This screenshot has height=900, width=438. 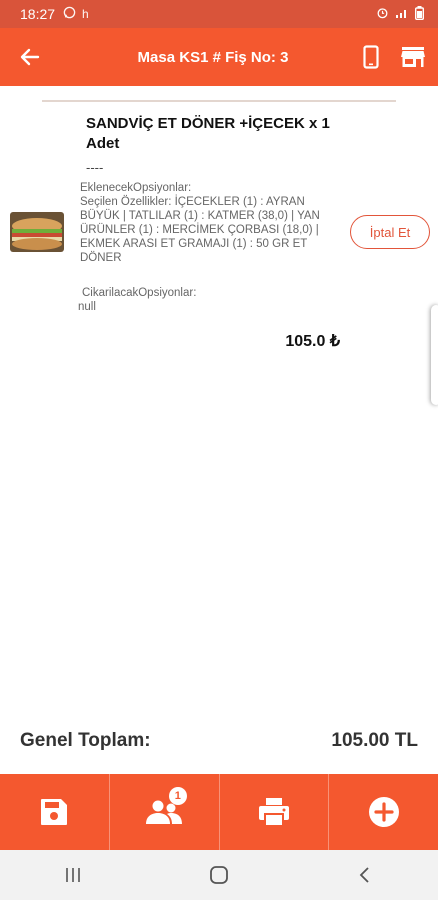 I want to click on item-name: SANDVİÇ ET DÖNER +İÇECEK x 1 Adet, so click(x=208, y=133).